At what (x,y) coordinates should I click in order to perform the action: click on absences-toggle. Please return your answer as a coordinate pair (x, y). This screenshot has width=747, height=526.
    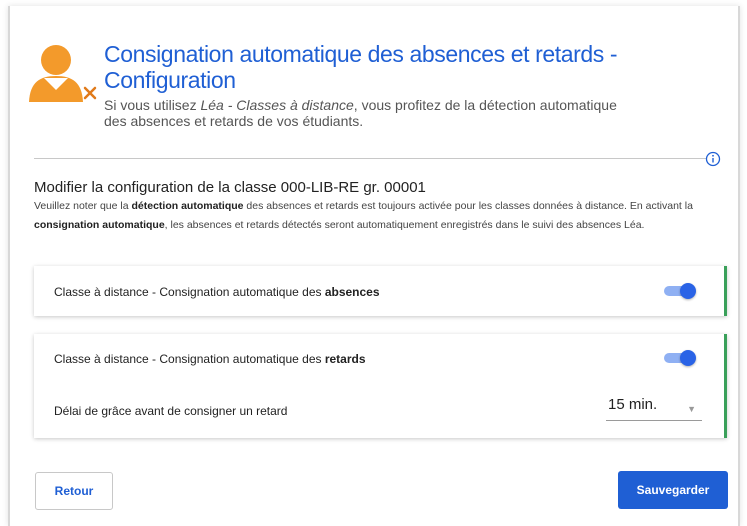
    Looking at the image, I should click on (680, 291).